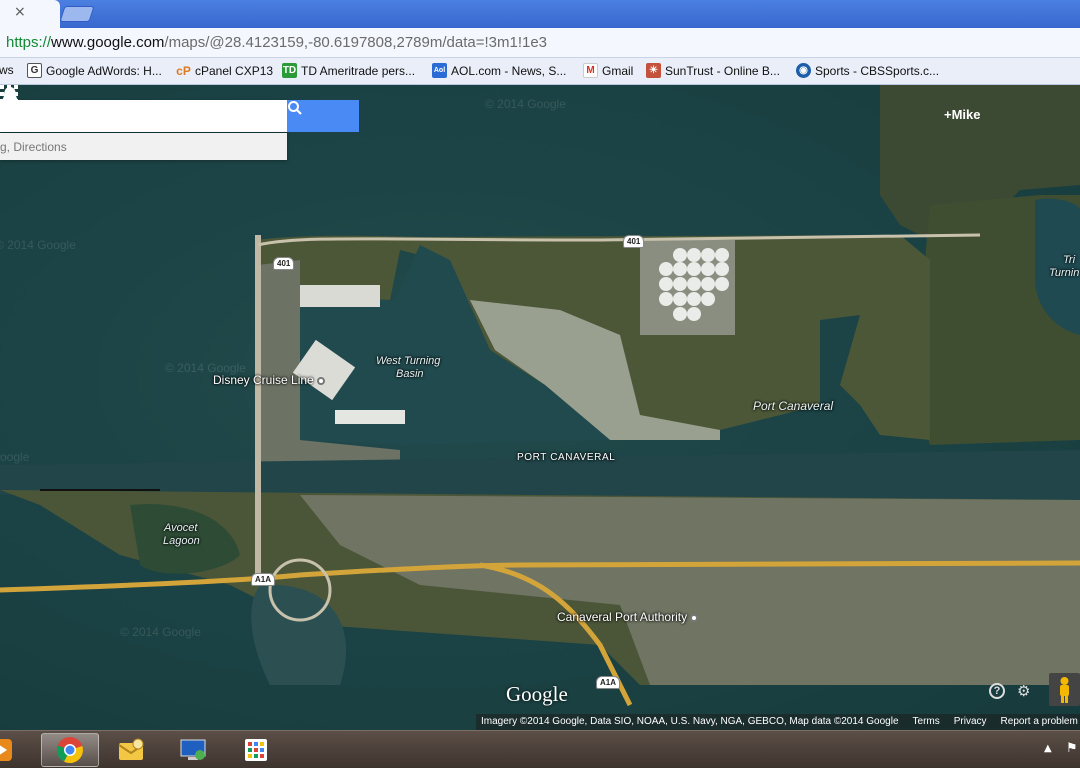 The width and height of the screenshot is (1080, 768). Describe the element at coordinates (143, 146) in the screenshot. I see `directions-hint: g, Directions` at that location.